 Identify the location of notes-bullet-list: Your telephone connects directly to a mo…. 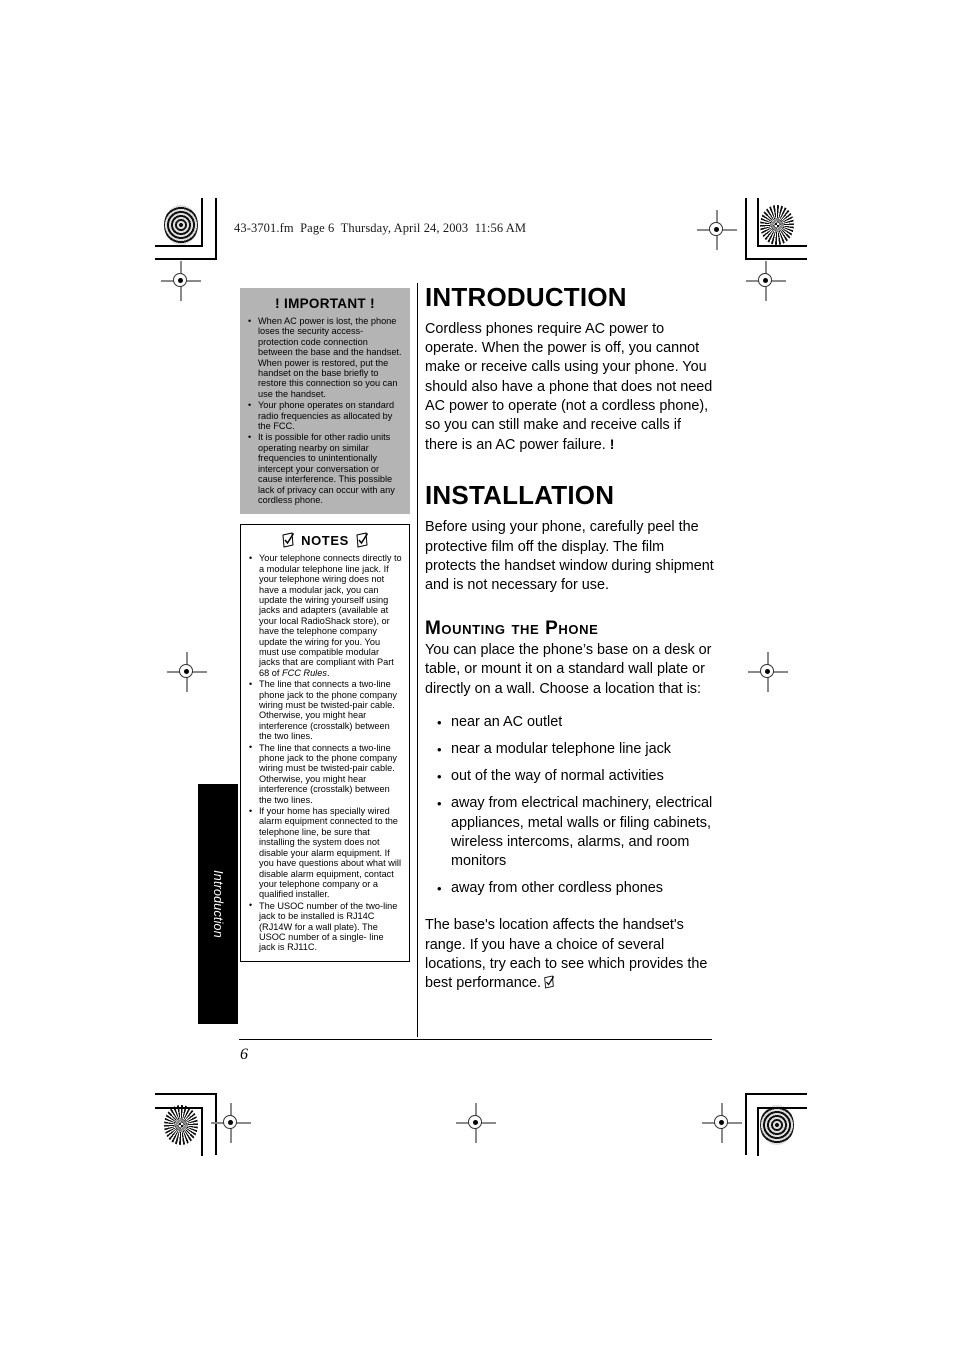
(325, 753).